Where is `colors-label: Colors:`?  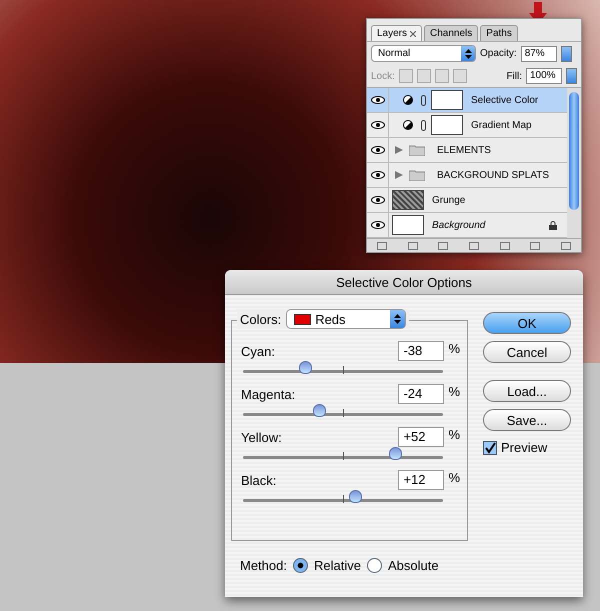 colors-label: Colors: is located at coordinates (261, 319).